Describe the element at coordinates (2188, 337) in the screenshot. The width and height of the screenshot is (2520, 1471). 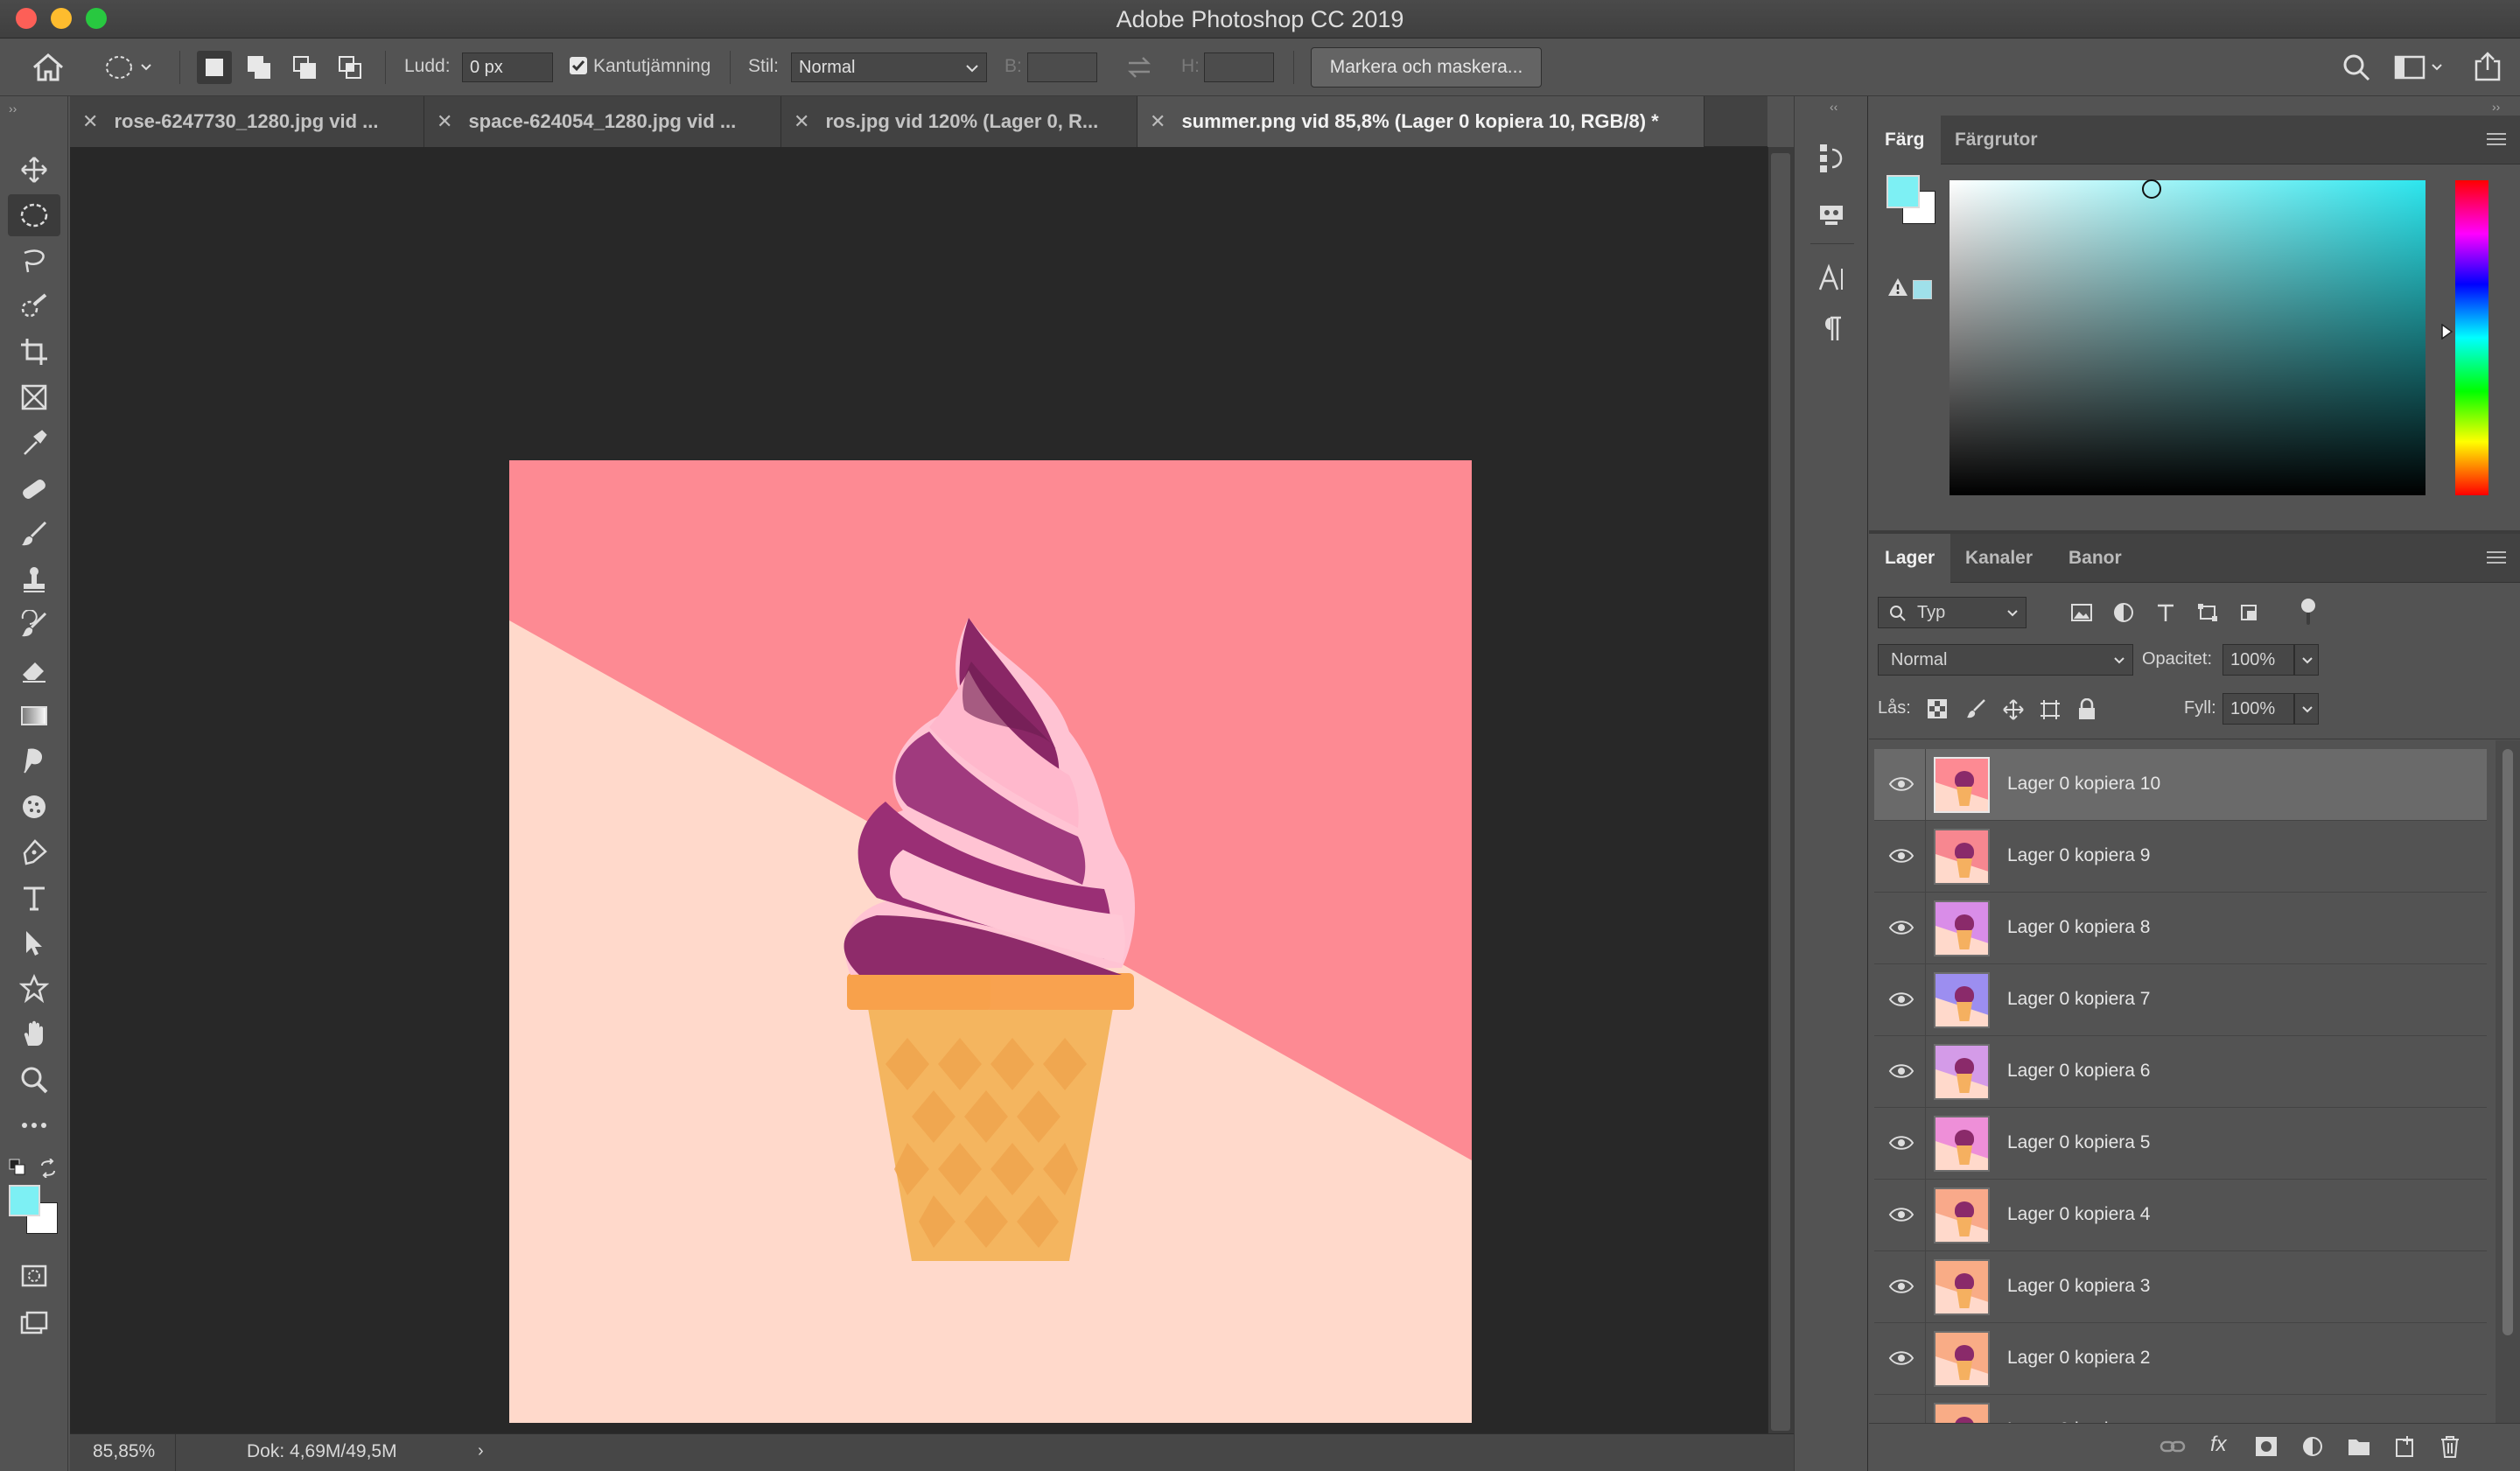
I see `color-field` at that location.